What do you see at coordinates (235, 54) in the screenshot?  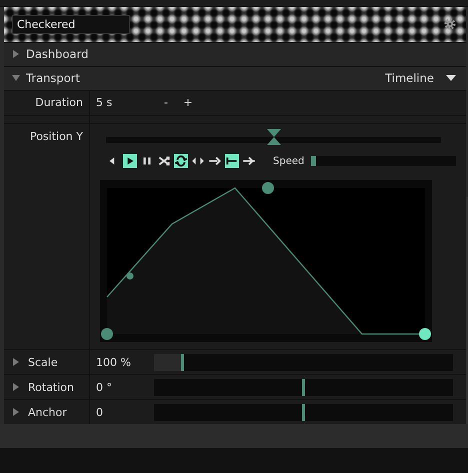 I see `section-header: Dashboard` at bounding box center [235, 54].